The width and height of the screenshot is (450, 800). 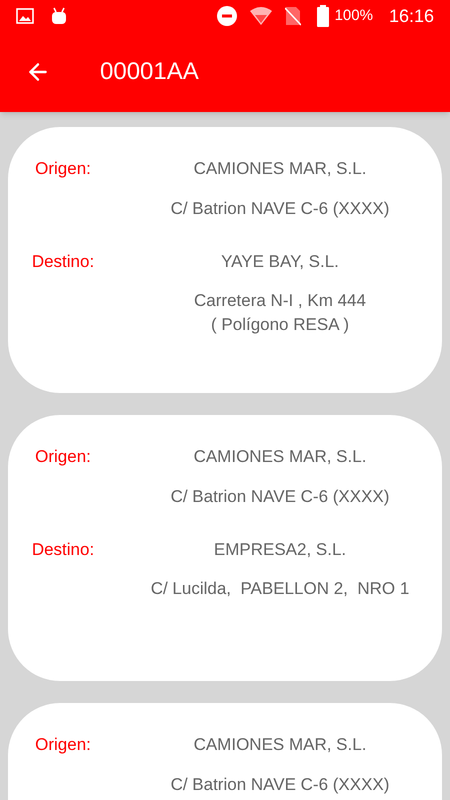 I want to click on screen-title: 00001AA, so click(x=149, y=72).